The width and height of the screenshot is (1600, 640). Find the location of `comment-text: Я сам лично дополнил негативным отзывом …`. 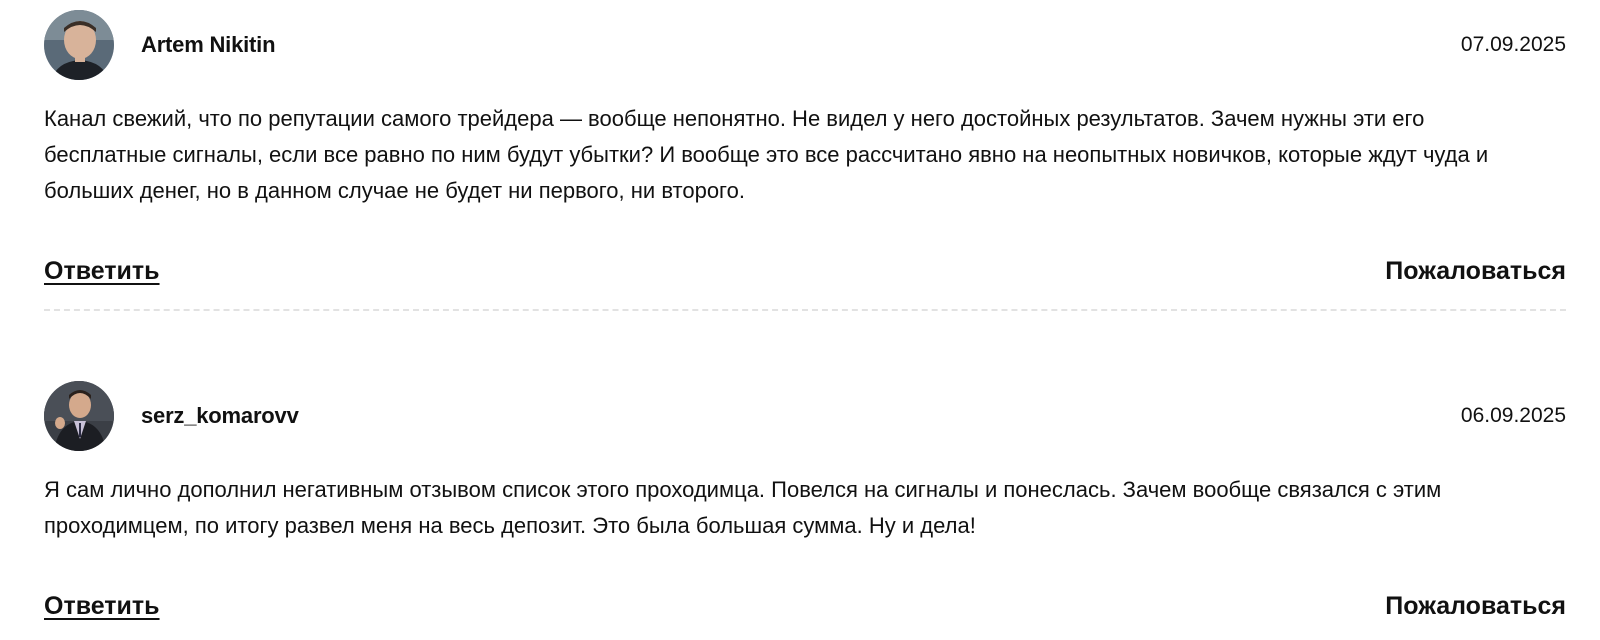

comment-text: Я сам лично дополнил негативным отзывом … is located at coordinates (743, 507).